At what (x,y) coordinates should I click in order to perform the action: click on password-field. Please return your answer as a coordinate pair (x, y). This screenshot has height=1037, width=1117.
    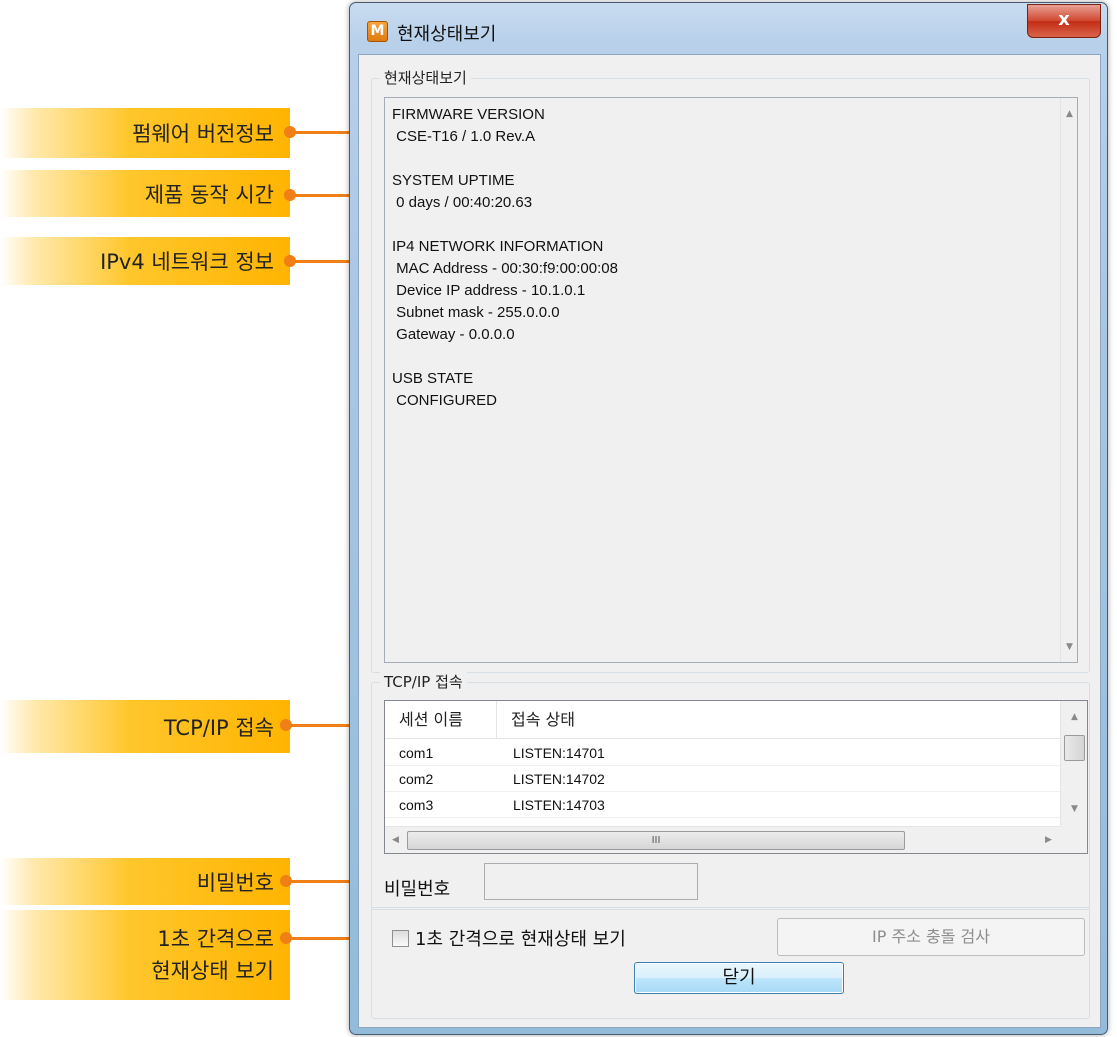
    Looking at the image, I should click on (591, 881).